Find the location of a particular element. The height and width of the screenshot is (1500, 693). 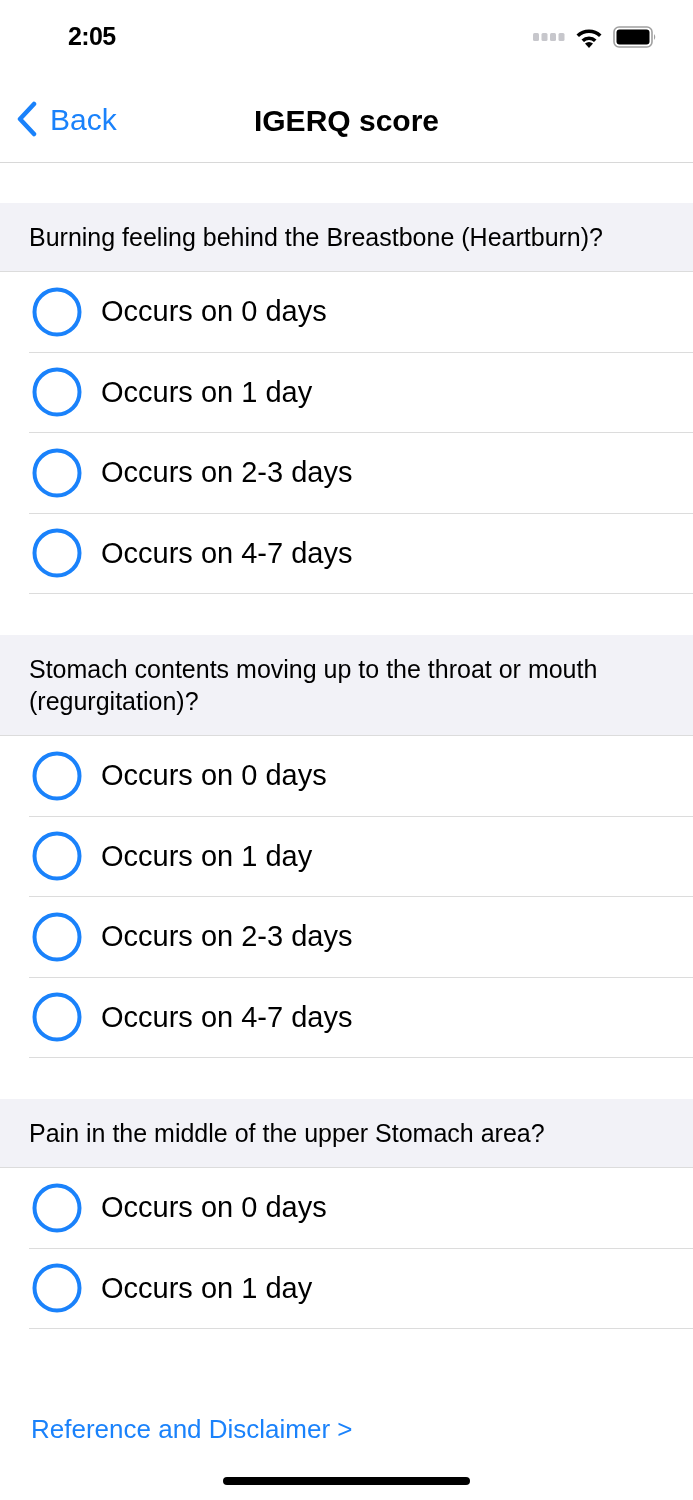

chevron-left-icon is located at coordinates (27, 119).